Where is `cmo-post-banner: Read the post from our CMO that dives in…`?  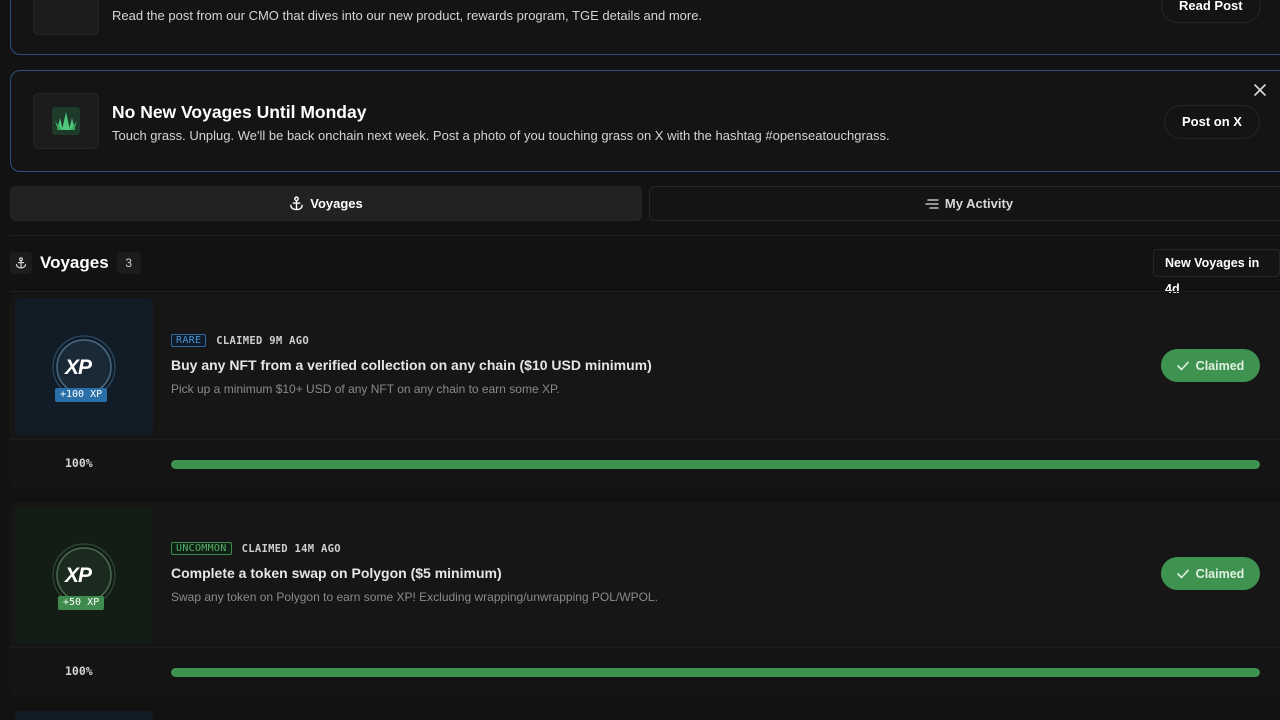
cmo-post-banner: Read the post from our CMO that dives in… is located at coordinates (645, 27).